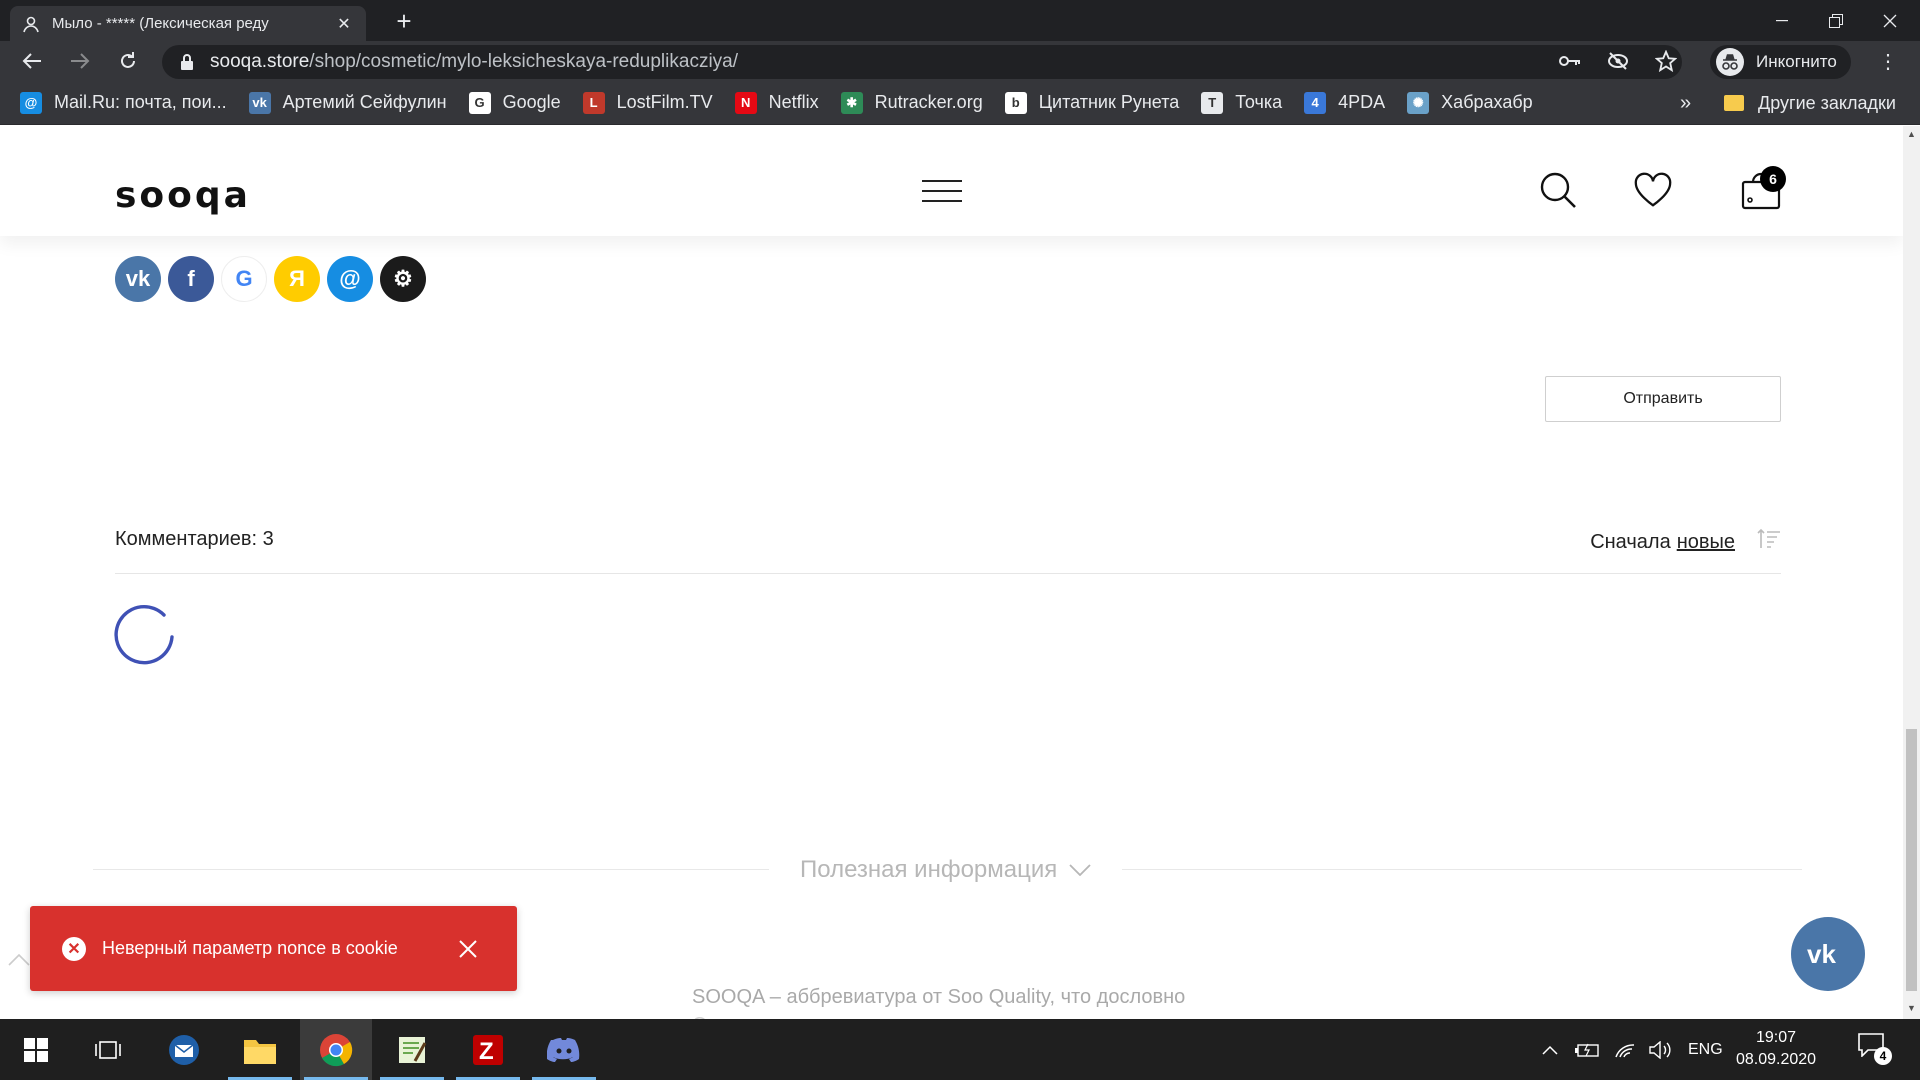 This screenshot has height=1080, width=1920. What do you see at coordinates (1706, 542) in the screenshot?
I see `sort-order-link: новые` at bounding box center [1706, 542].